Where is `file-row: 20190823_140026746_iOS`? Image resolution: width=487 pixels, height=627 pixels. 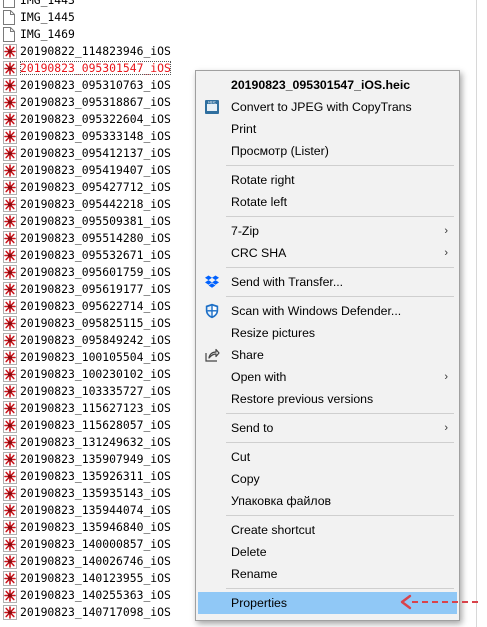
file-row: 20190823_140026746_iOS is located at coordinates (95, 561).